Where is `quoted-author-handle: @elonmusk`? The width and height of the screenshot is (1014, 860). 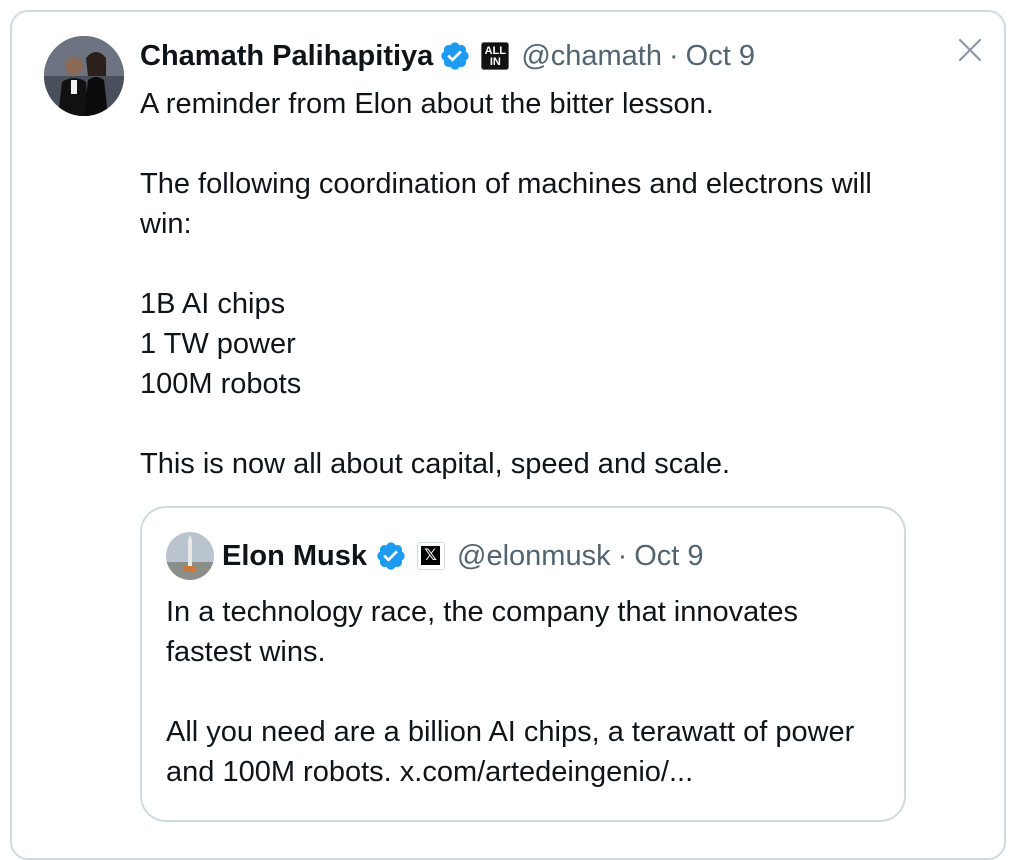 quoted-author-handle: @elonmusk is located at coordinates (534, 556).